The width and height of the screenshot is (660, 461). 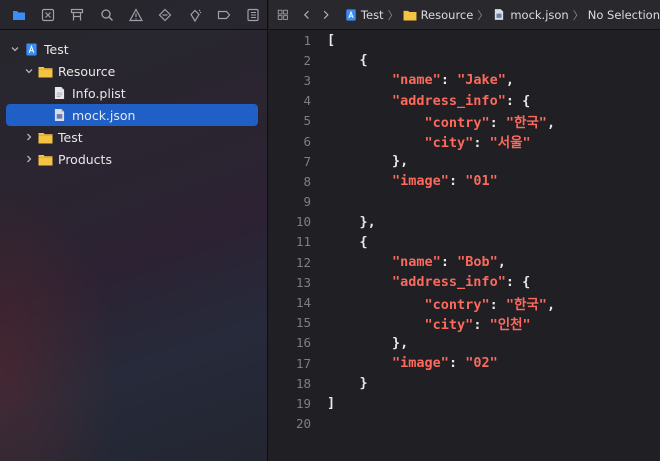 What do you see at coordinates (134, 93) in the screenshot?
I see `tree-item-info-plist: Info.plist` at bounding box center [134, 93].